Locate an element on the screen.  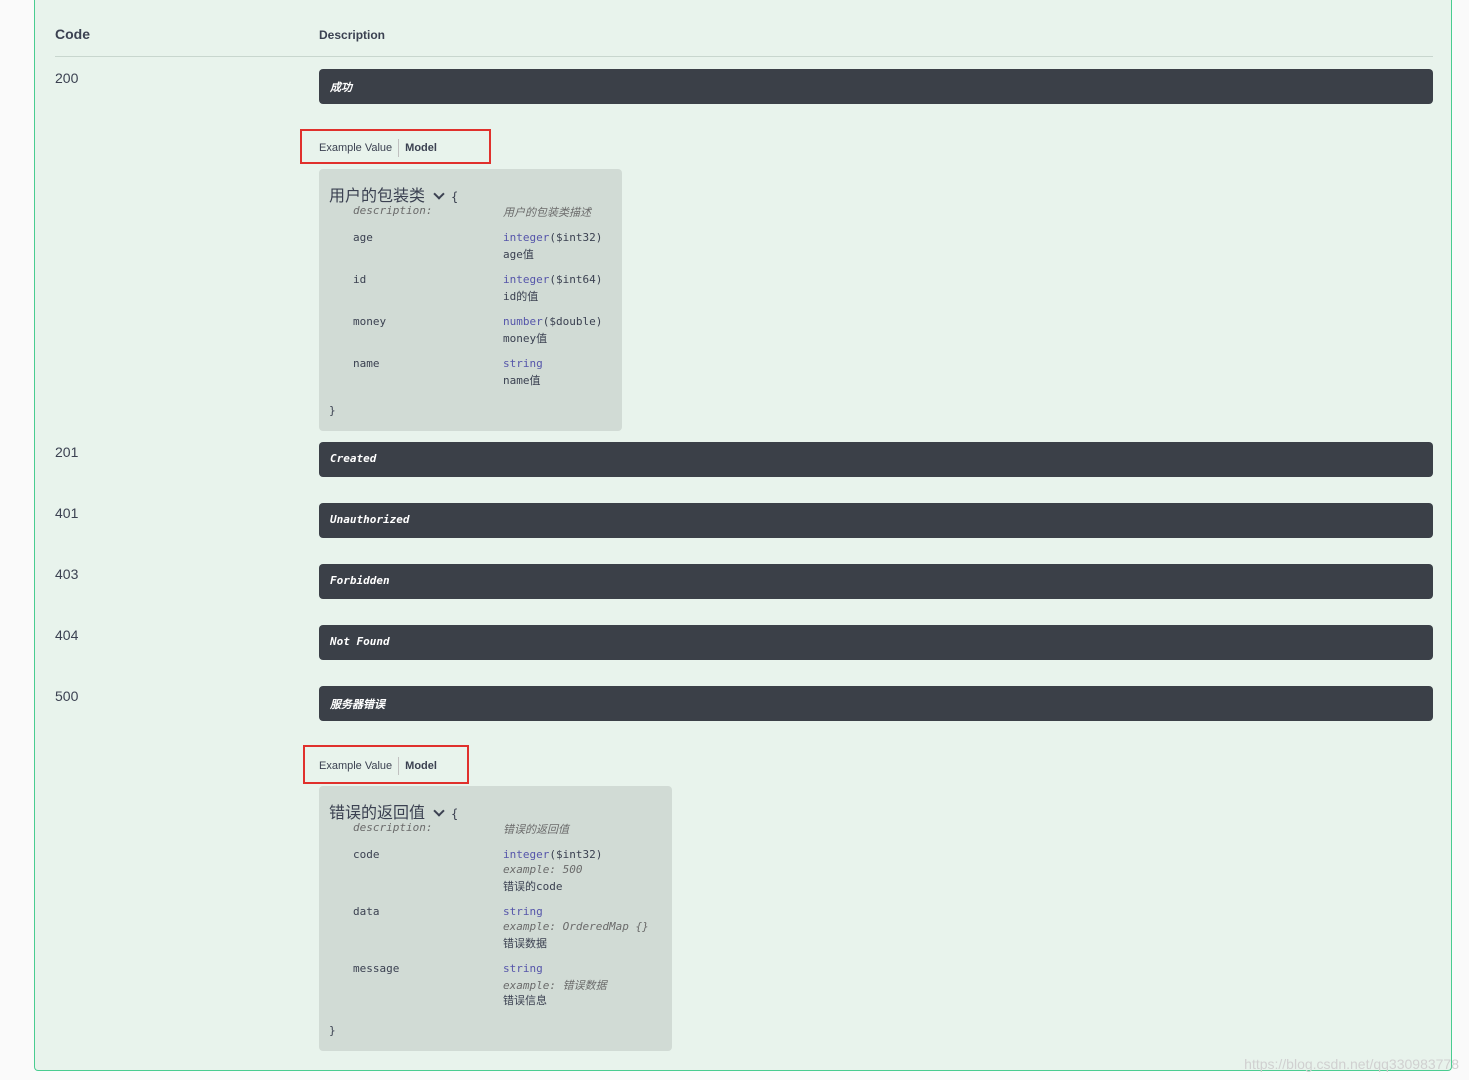
prop-desc: 错误信息 is located at coordinates (525, 1000).